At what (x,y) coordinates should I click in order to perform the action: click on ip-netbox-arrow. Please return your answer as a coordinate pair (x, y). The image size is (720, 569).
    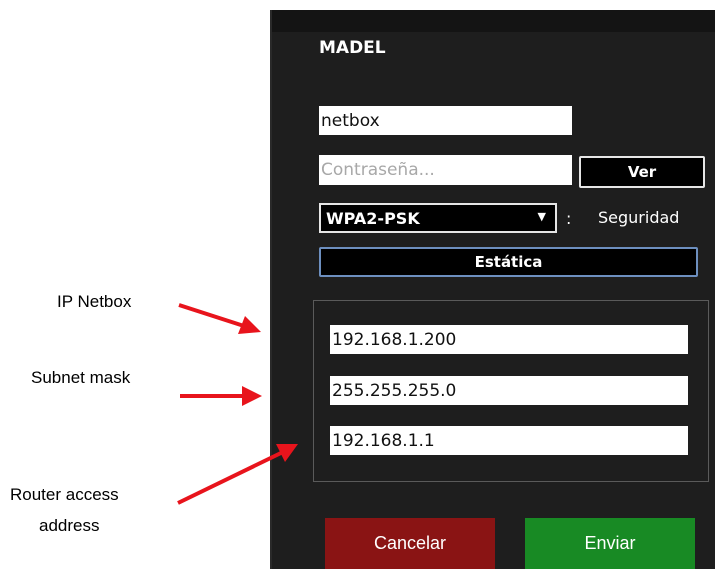
    Looking at the image, I should click on (219, 318).